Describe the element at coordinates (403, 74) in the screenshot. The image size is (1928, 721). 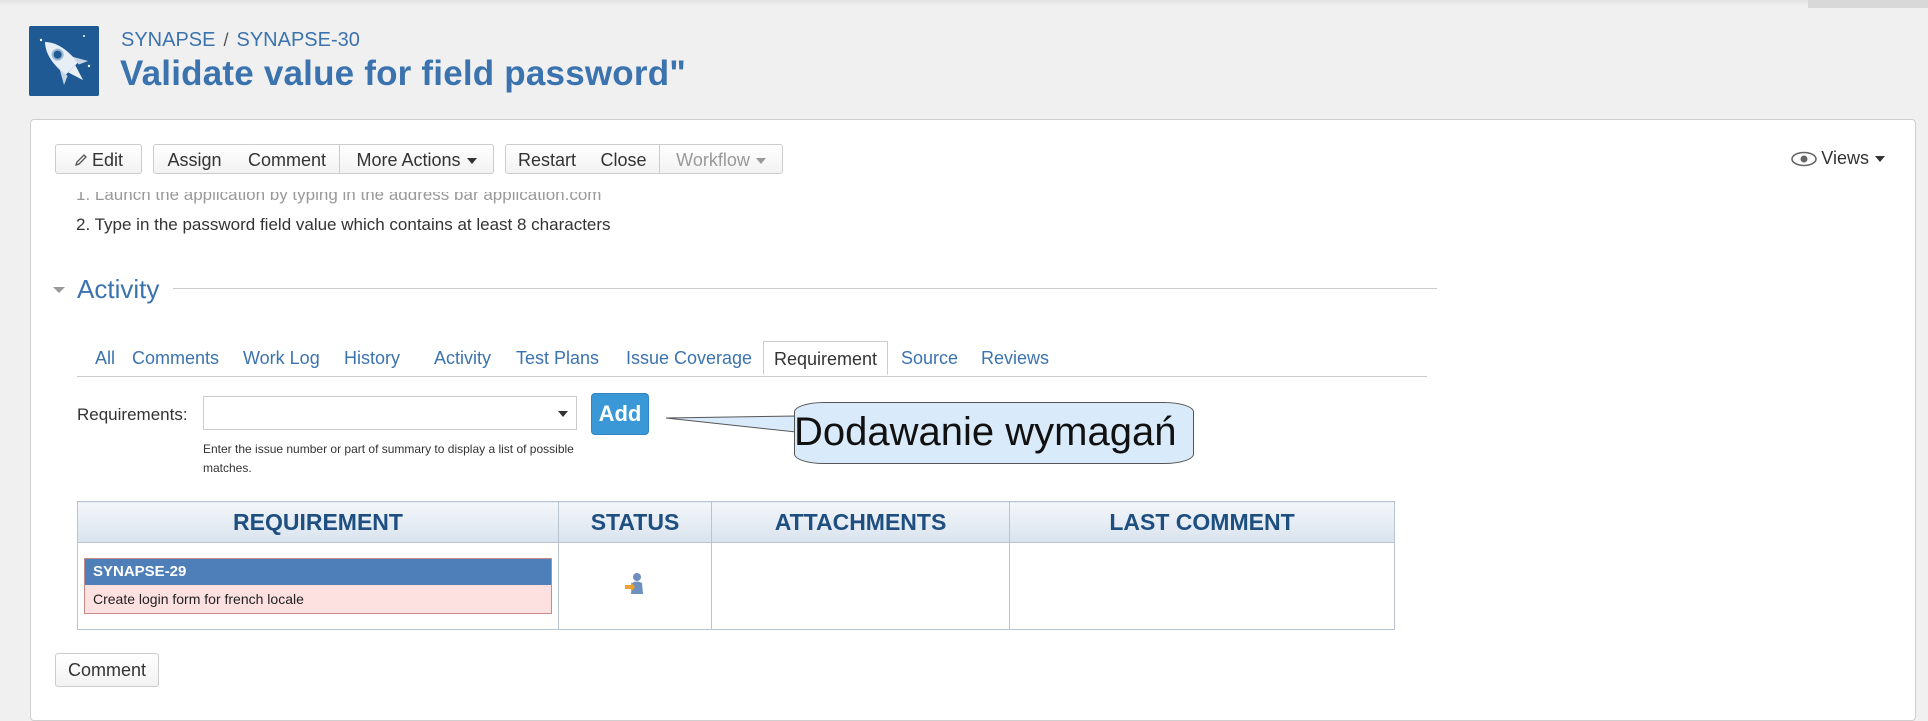
I see `page-title: Validate value for field password"` at that location.